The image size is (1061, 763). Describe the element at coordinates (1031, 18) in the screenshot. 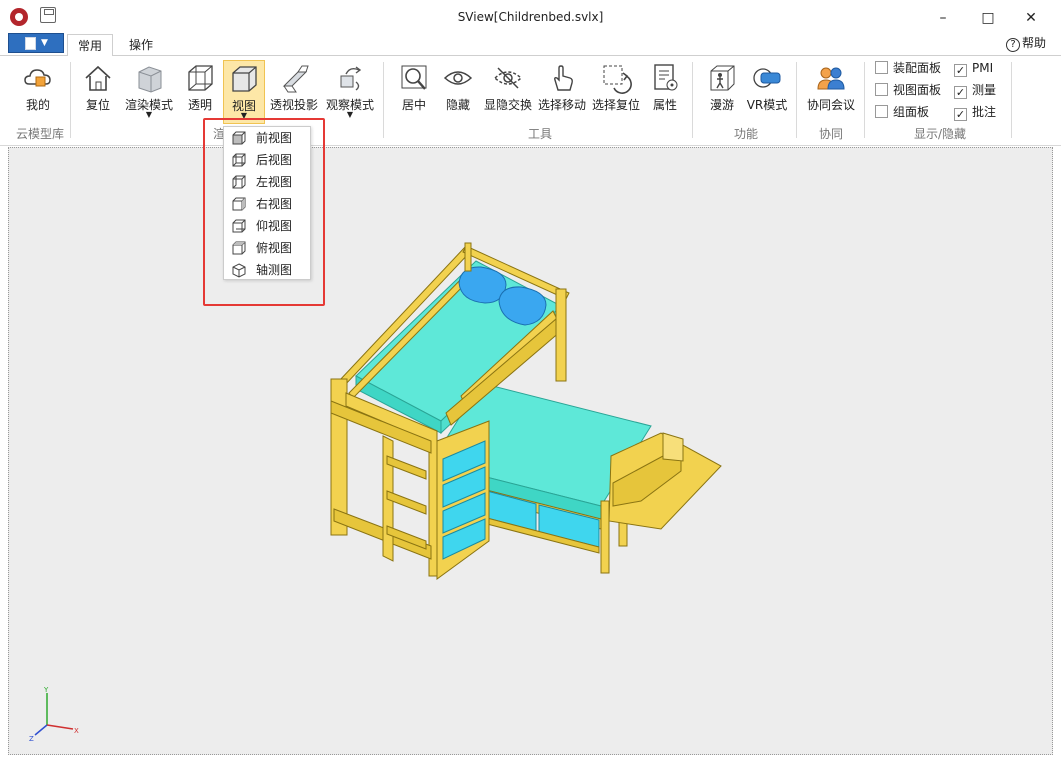

I see `close-button: ✕` at that location.